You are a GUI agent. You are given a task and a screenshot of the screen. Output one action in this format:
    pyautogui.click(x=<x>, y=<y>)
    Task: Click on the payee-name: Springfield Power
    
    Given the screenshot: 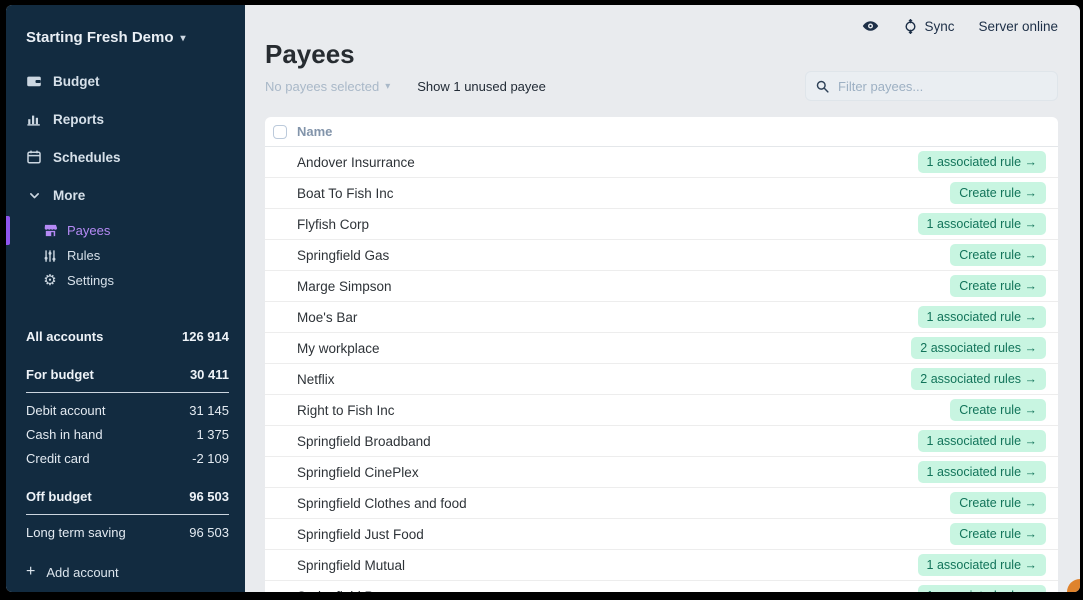 What is the action you would take?
    pyautogui.click(x=350, y=591)
    